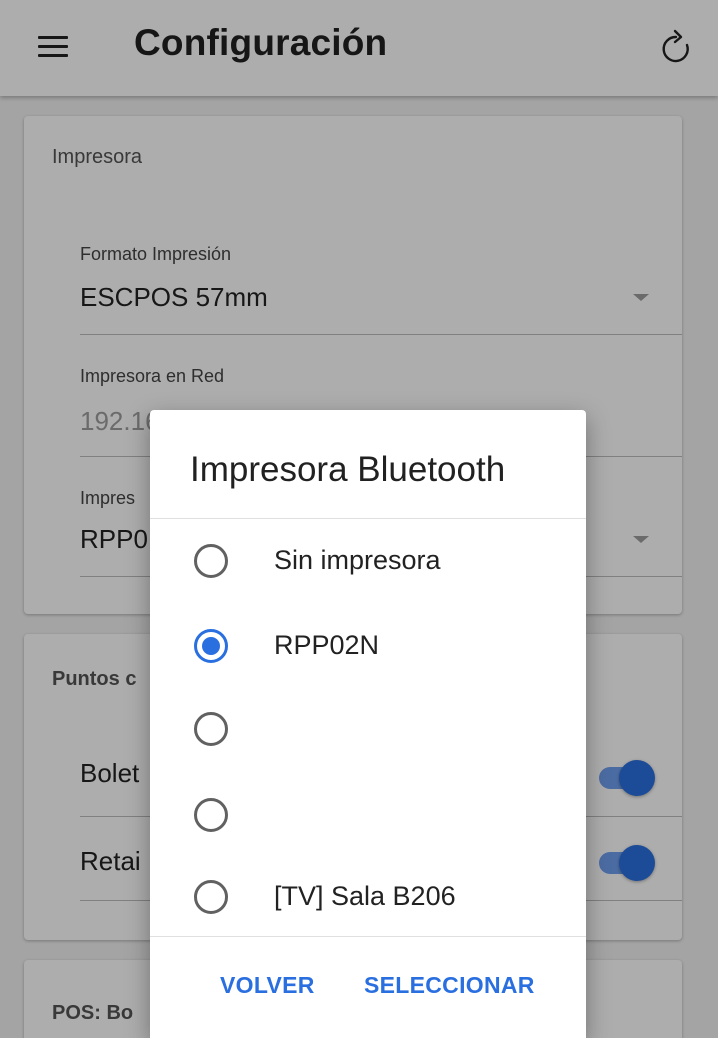 This screenshot has width=718, height=1038. I want to click on printer-option: [TV] Sala B206, so click(368, 898).